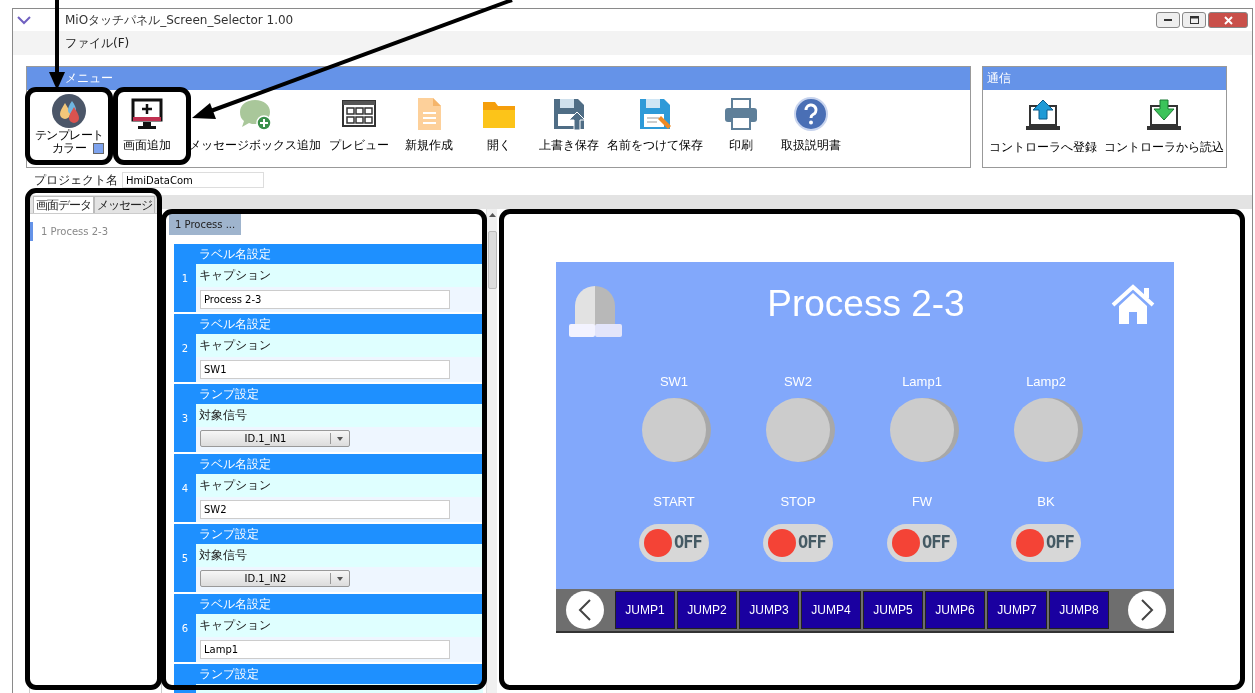  Describe the element at coordinates (498, 78) in the screenshot. I see `panel-title: メニュー` at that location.